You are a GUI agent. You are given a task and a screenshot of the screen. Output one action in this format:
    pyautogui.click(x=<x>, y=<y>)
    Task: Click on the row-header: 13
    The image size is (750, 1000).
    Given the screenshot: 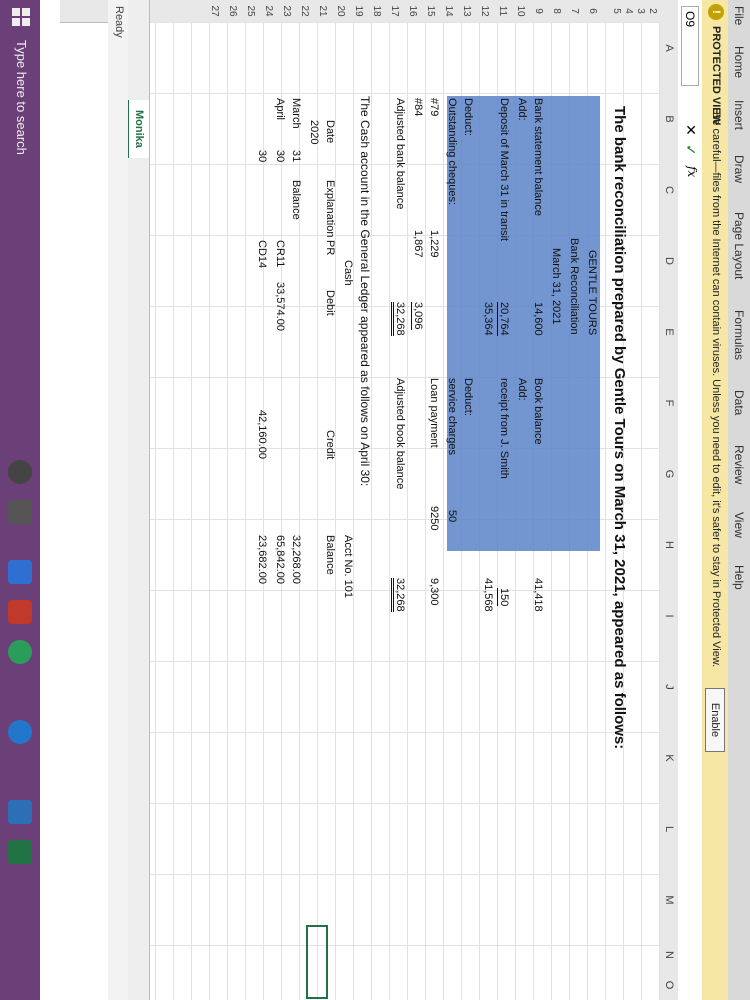 What is the action you would take?
    pyautogui.click(x=466, y=11)
    